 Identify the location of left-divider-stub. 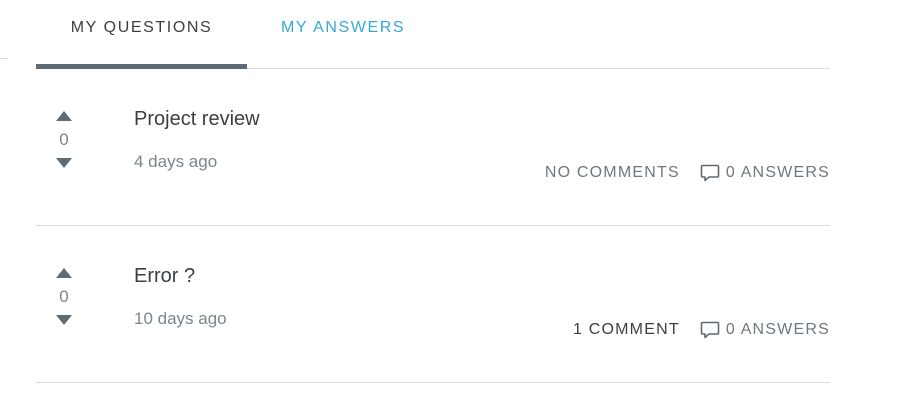
(4, 58).